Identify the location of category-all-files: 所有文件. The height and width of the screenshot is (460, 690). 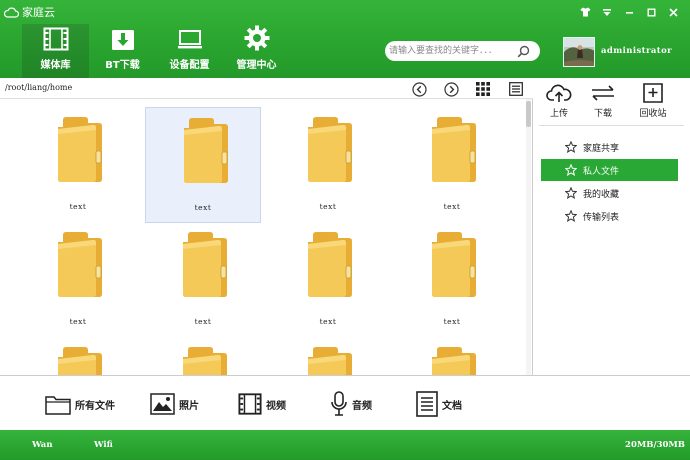
(80, 404).